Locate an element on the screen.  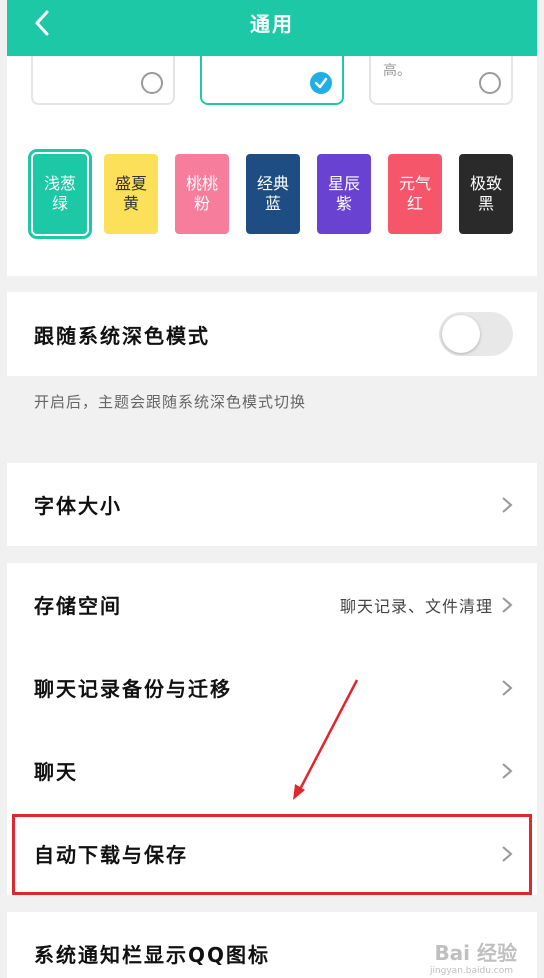
font-size-label: 字体大小 is located at coordinates (78, 506).